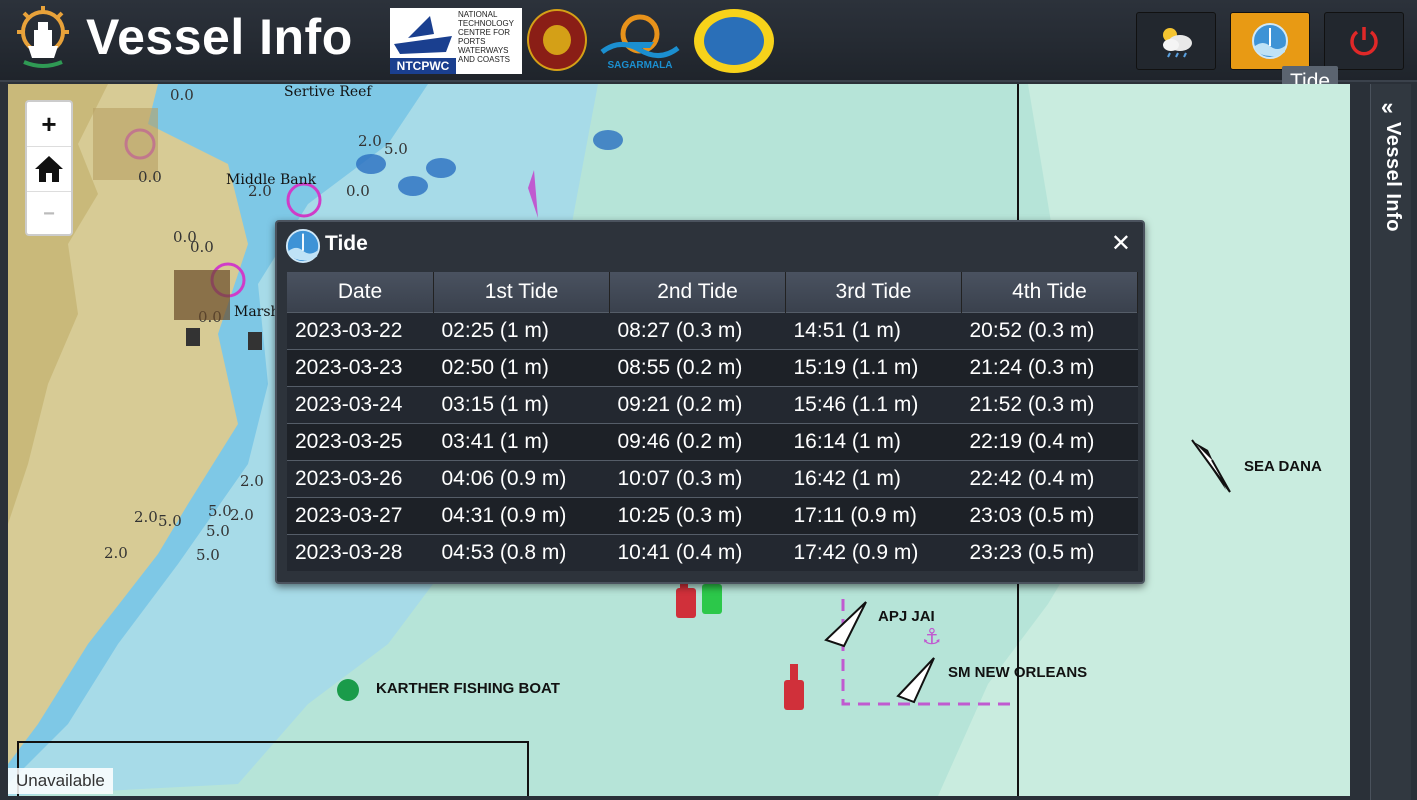  What do you see at coordinates (697, 442) in the screenshot?
I see `table-cell: 09:46 (0.2 m)` at bounding box center [697, 442].